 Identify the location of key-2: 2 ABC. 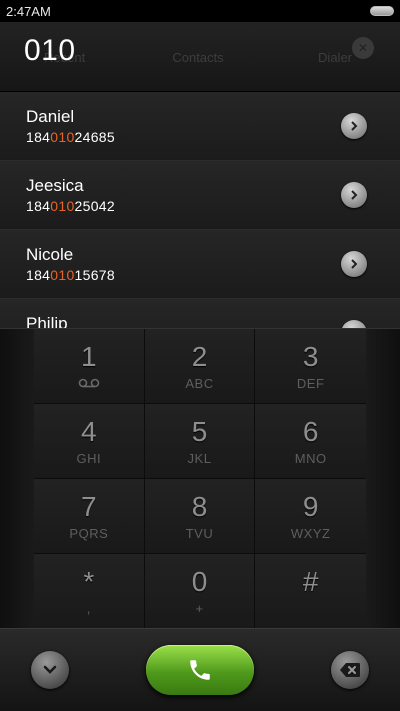
(200, 366).